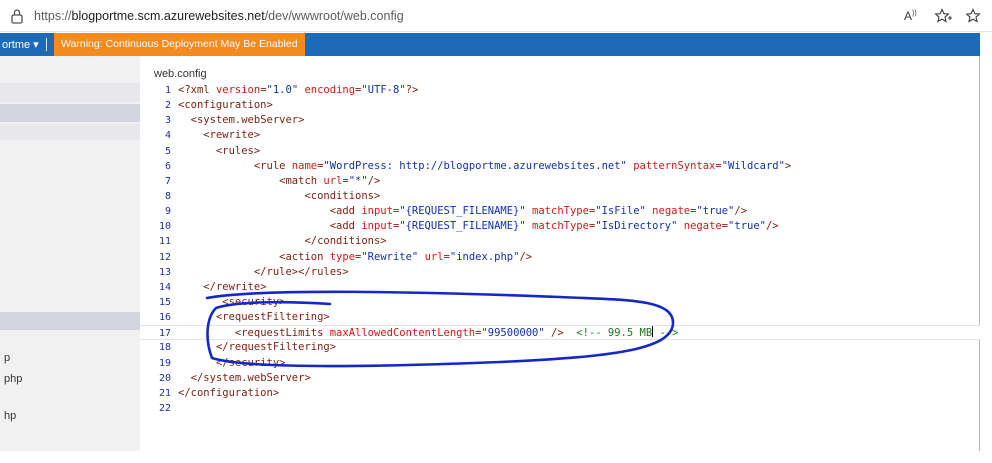 Image resolution: width=992 pixels, height=463 pixels. I want to click on line-number: 4, so click(167, 136).